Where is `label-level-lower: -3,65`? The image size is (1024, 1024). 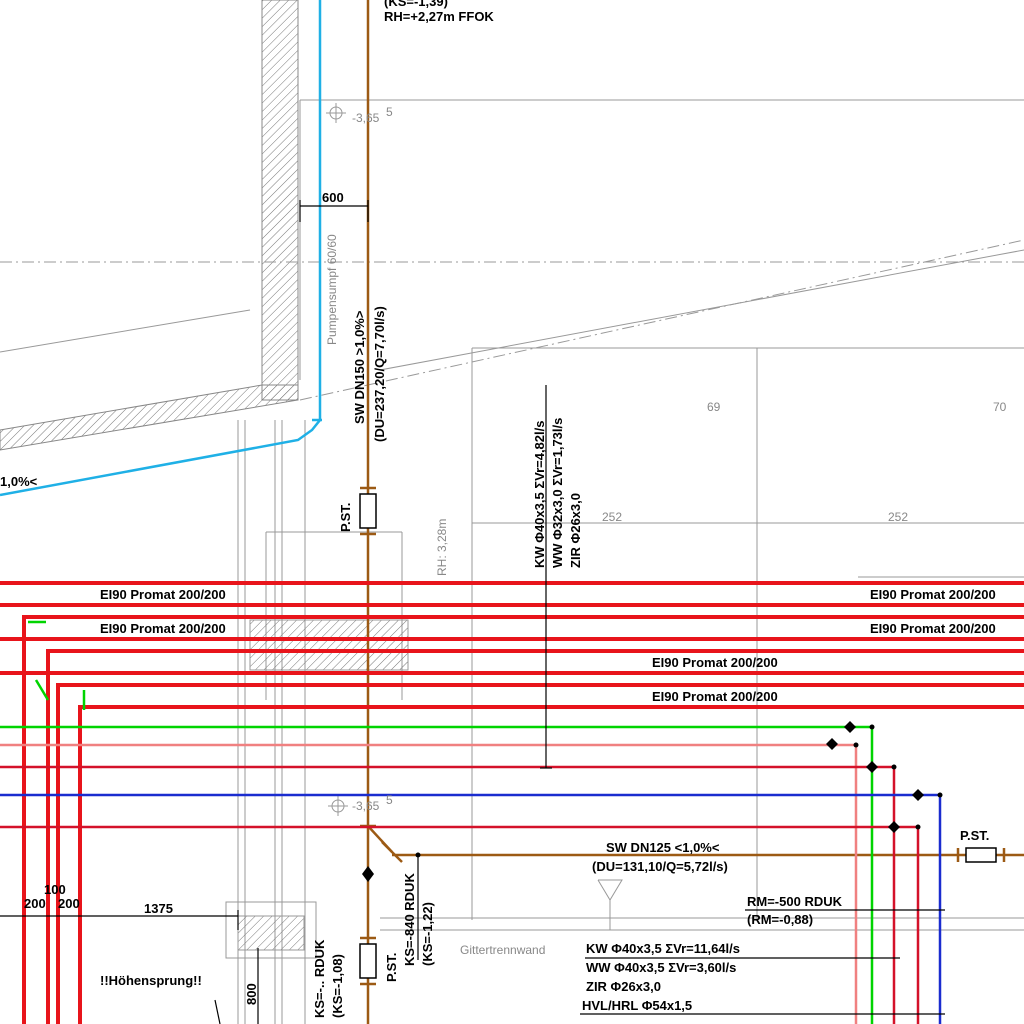
label-level-lower: -3,65 is located at coordinates (366, 806).